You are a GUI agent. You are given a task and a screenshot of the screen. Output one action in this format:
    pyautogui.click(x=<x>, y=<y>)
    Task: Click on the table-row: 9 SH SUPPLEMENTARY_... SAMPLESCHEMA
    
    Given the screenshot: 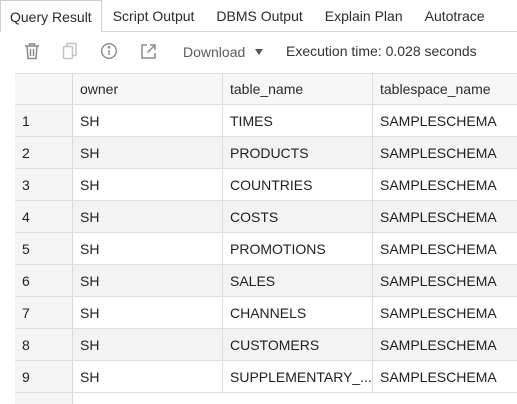 What is the action you would take?
    pyautogui.click(x=266, y=377)
    